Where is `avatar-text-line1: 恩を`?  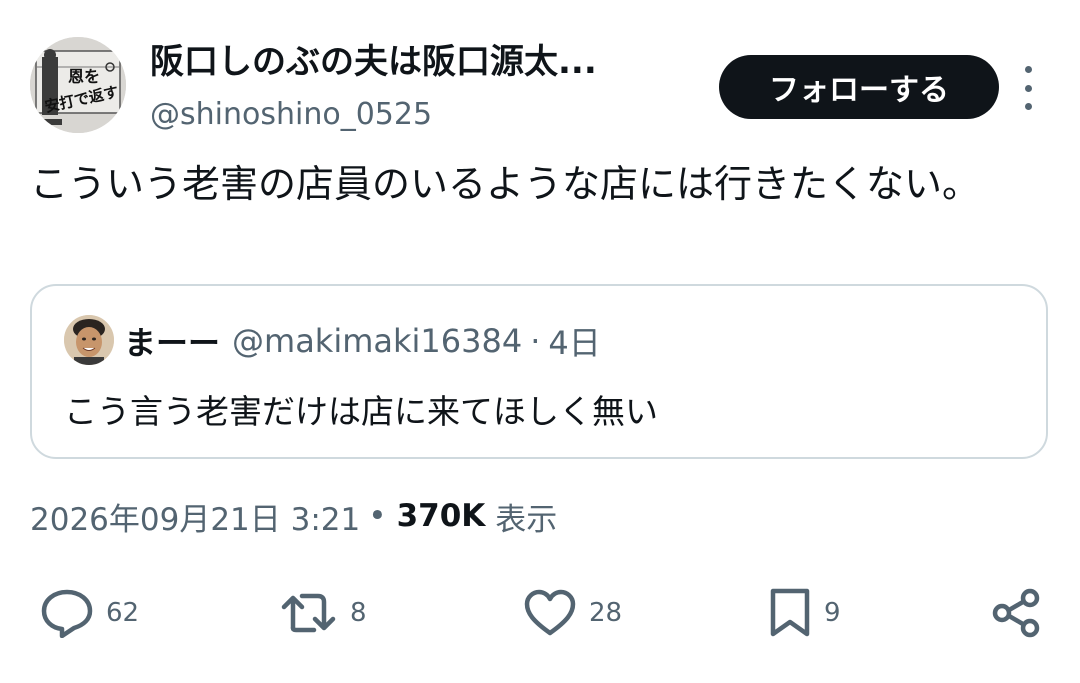 avatar-text-line1: 恩を is located at coordinates (84, 76).